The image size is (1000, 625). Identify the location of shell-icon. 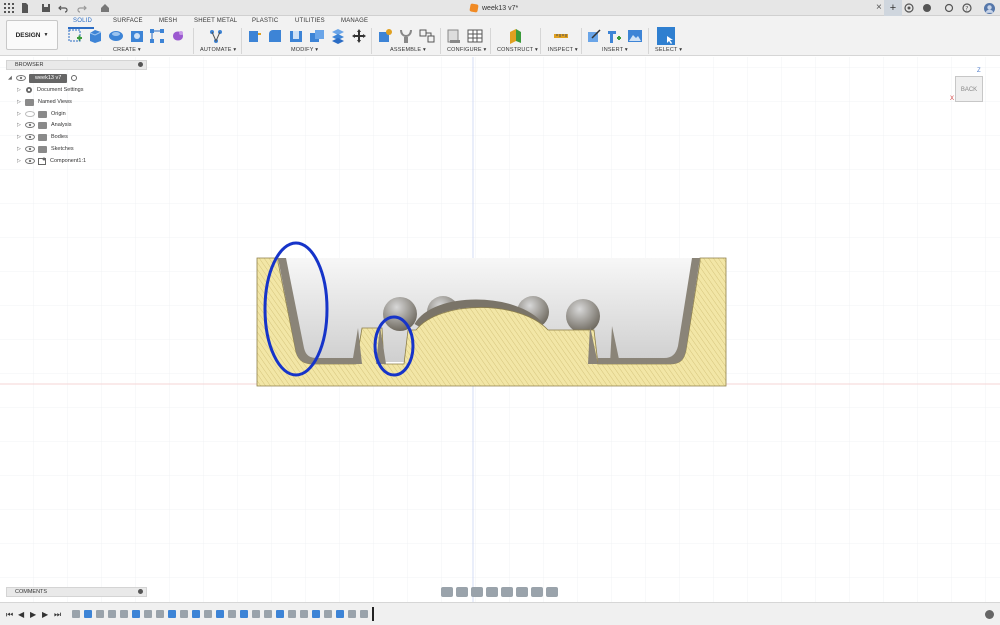
(296, 36).